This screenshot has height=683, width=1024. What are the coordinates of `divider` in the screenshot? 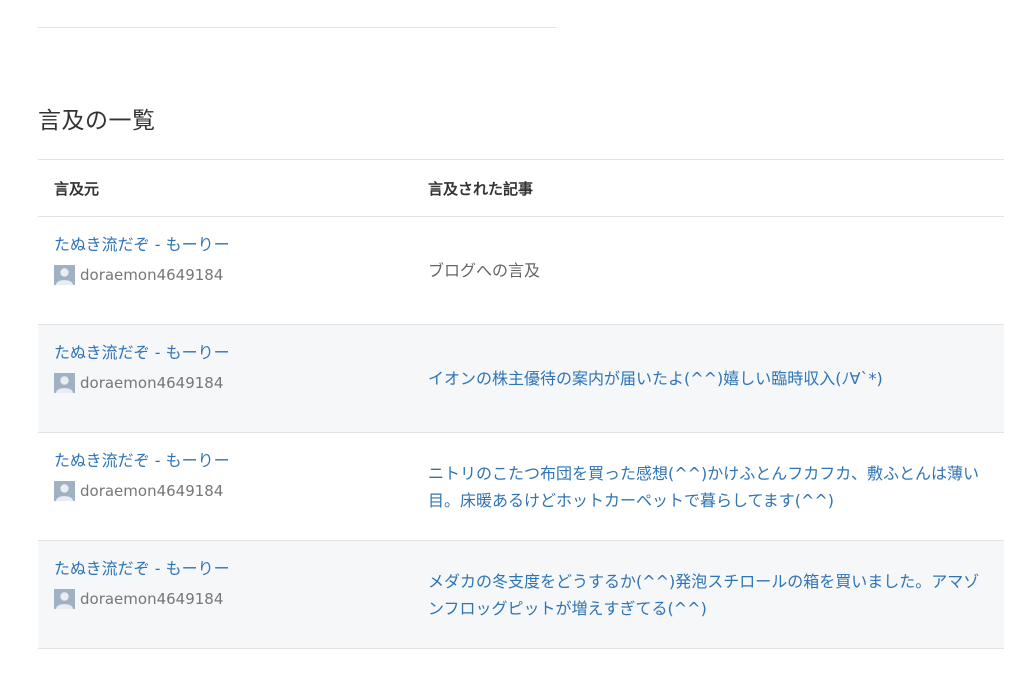 It's located at (297, 27).